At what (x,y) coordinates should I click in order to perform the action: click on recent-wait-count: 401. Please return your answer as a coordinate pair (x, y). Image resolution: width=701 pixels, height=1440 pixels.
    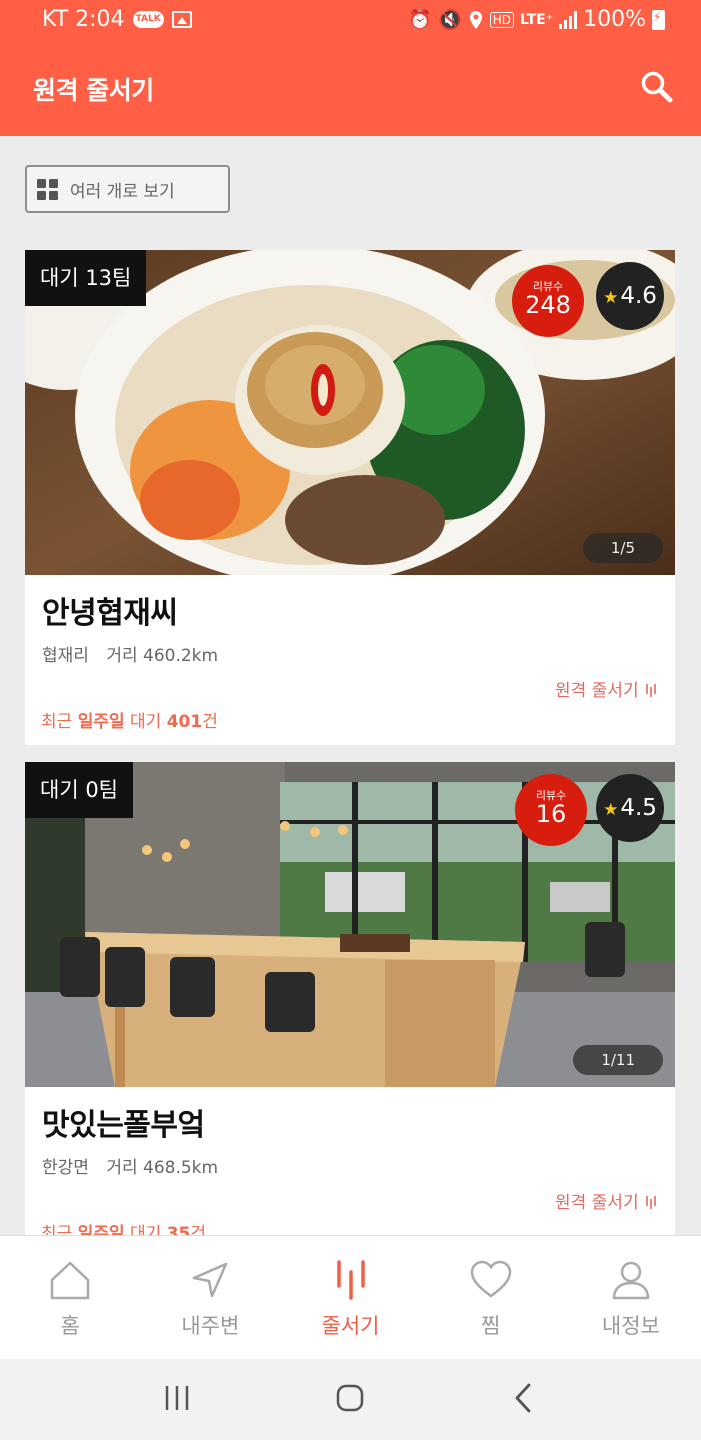
    Looking at the image, I should click on (184, 722).